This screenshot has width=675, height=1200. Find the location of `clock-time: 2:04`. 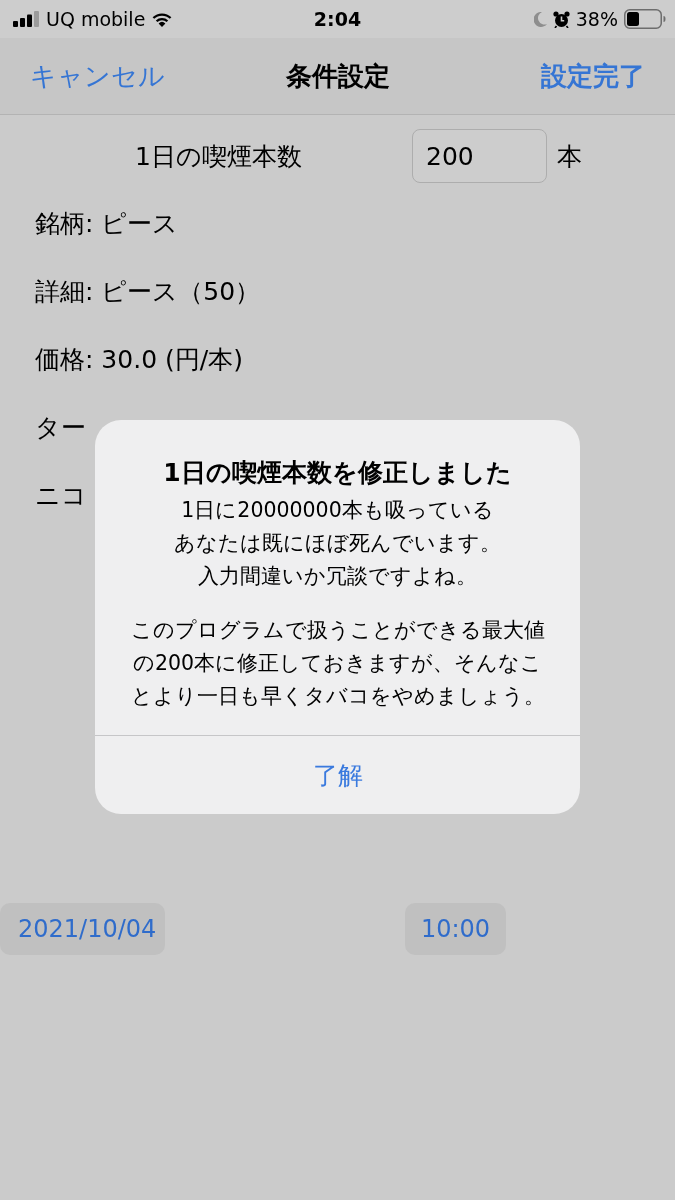

clock-time: 2:04 is located at coordinates (337, 19).